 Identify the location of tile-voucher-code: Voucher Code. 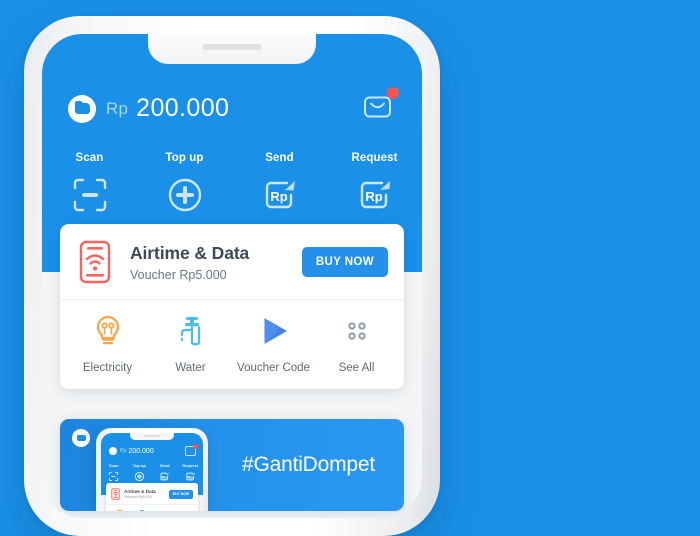
(273, 344).